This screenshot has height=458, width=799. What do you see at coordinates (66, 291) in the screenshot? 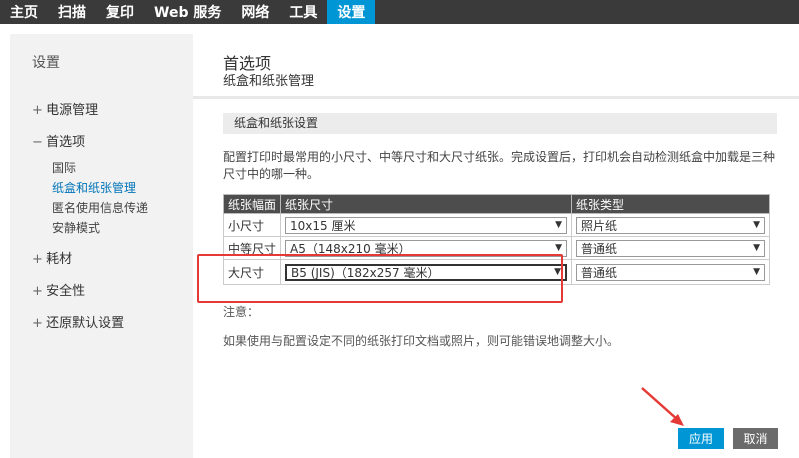
I see `sidebar-item-label: 安全性` at bounding box center [66, 291].